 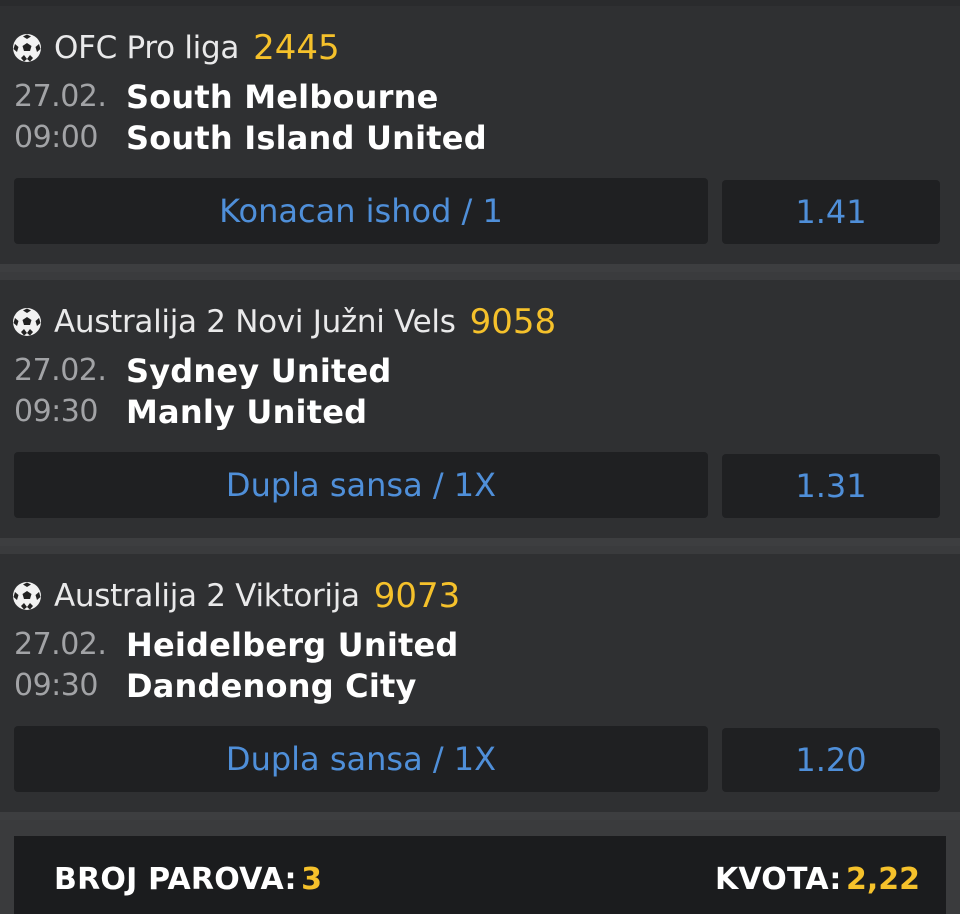 What do you see at coordinates (306, 137) in the screenshot?
I see `away-team: South Island United` at bounding box center [306, 137].